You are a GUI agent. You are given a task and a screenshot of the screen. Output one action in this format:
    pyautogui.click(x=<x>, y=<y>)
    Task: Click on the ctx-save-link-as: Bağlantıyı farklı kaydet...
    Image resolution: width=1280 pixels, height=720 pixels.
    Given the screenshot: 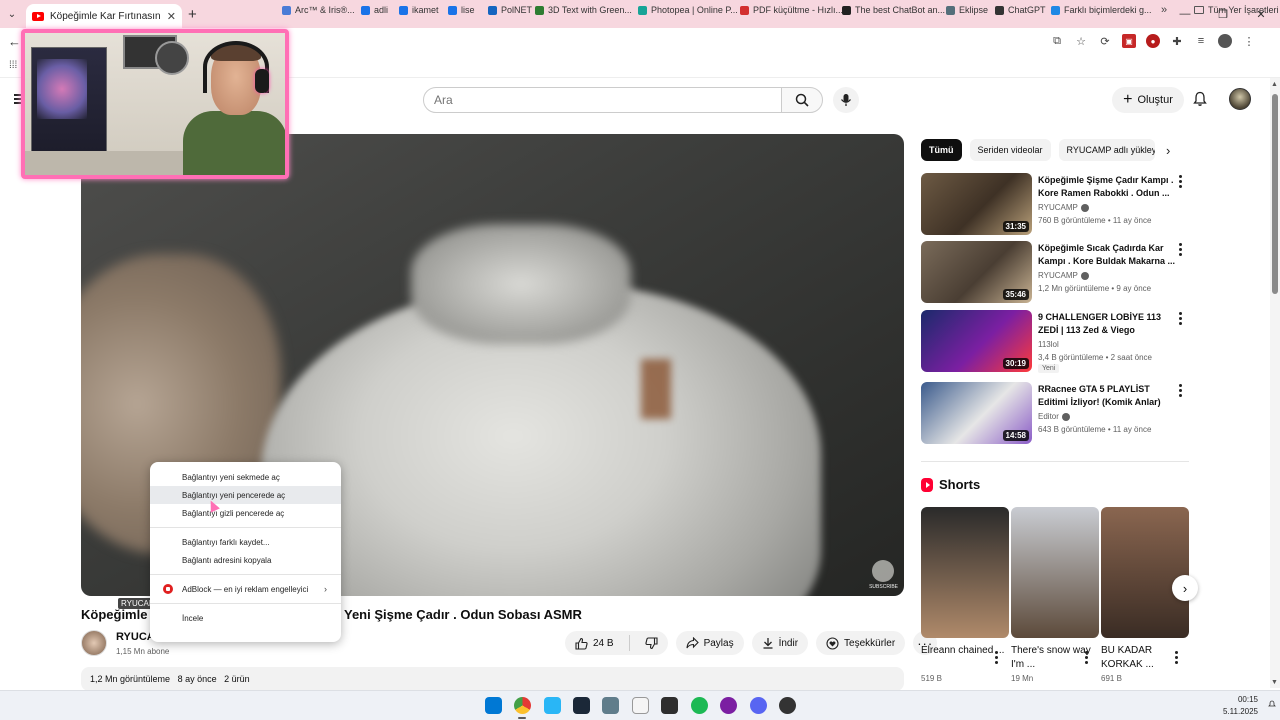 What is the action you would take?
    pyautogui.click(x=245, y=542)
    